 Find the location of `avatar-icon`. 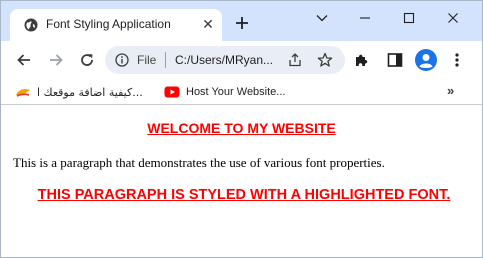

avatar-icon is located at coordinates (426, 60).